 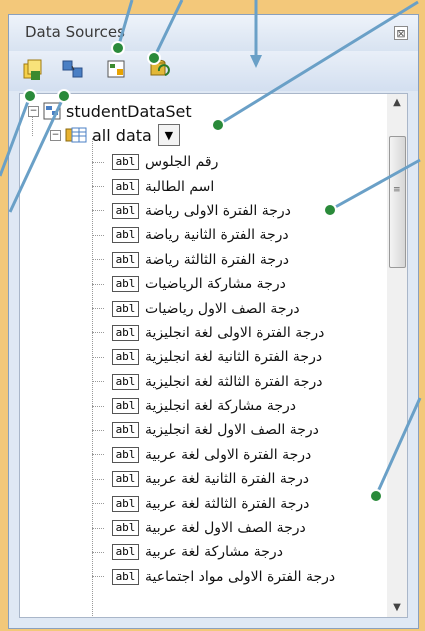 I want to click on field-item: abl درجة الصف الاول رياضيات, so click(x=239, y=308).